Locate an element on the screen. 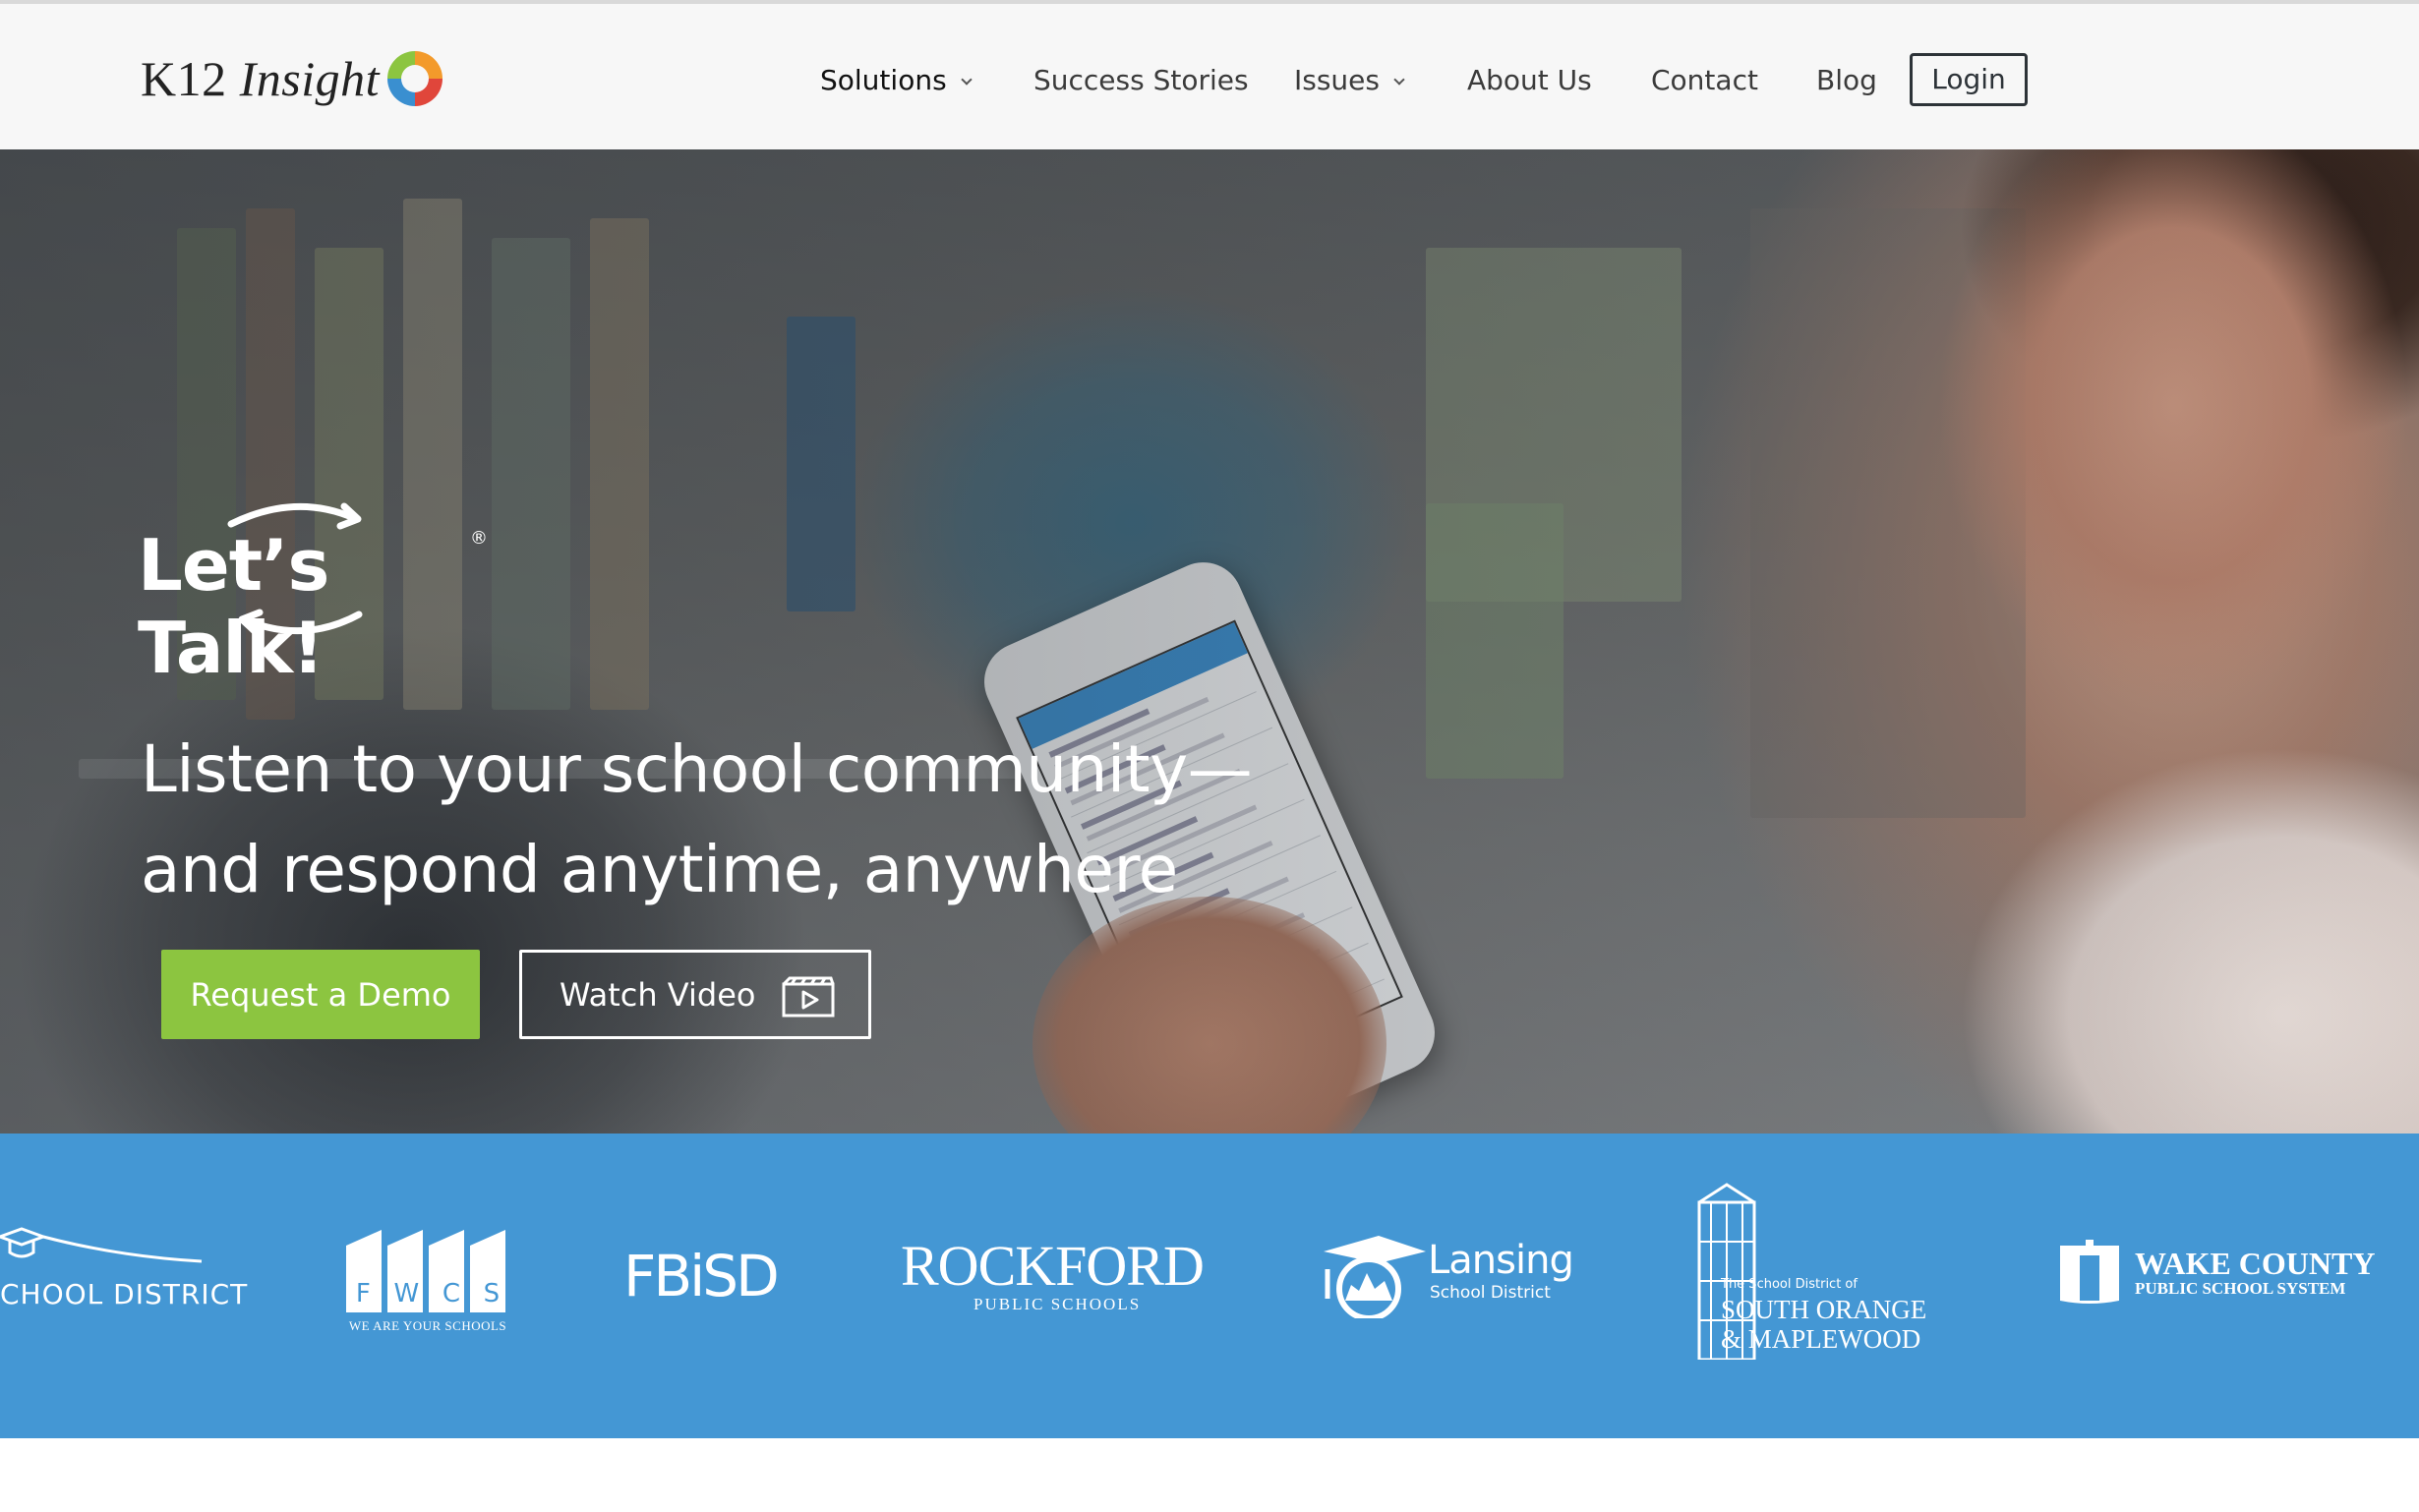  lansing-capitol-icon is located at coordinates (1375, 1277).